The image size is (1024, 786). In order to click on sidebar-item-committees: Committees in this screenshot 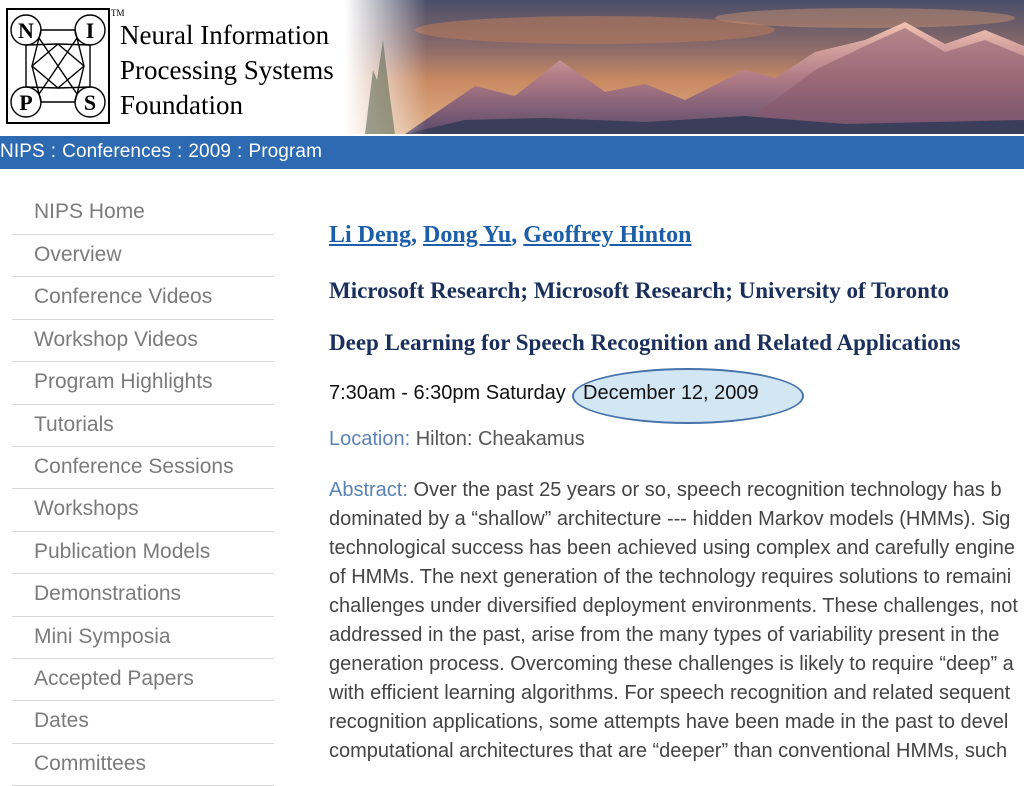, I will do `click(143, 765)`.